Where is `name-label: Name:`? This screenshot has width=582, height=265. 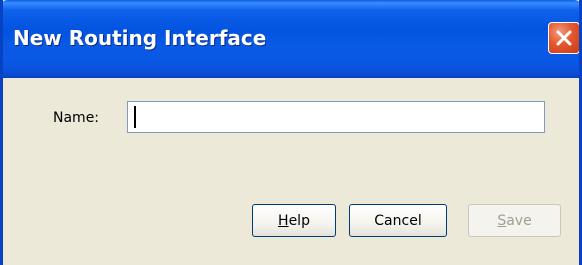
name-label: Name: is located at coordinates (76, 118).